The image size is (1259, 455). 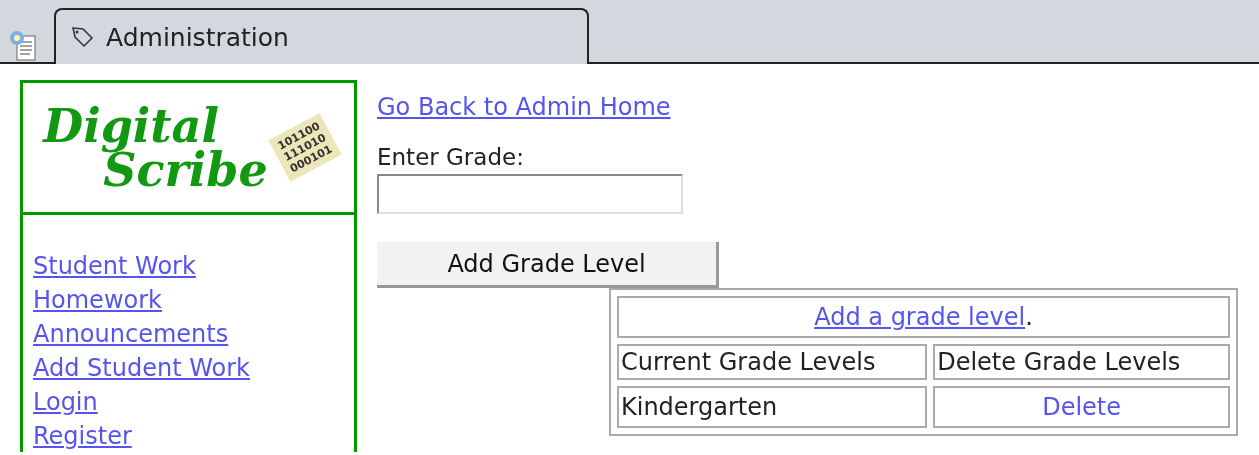 What do you see at coordinates (1081, 407) in the screenshot?
I see `delete-link: Delete` at bounding box center [1081, 407].